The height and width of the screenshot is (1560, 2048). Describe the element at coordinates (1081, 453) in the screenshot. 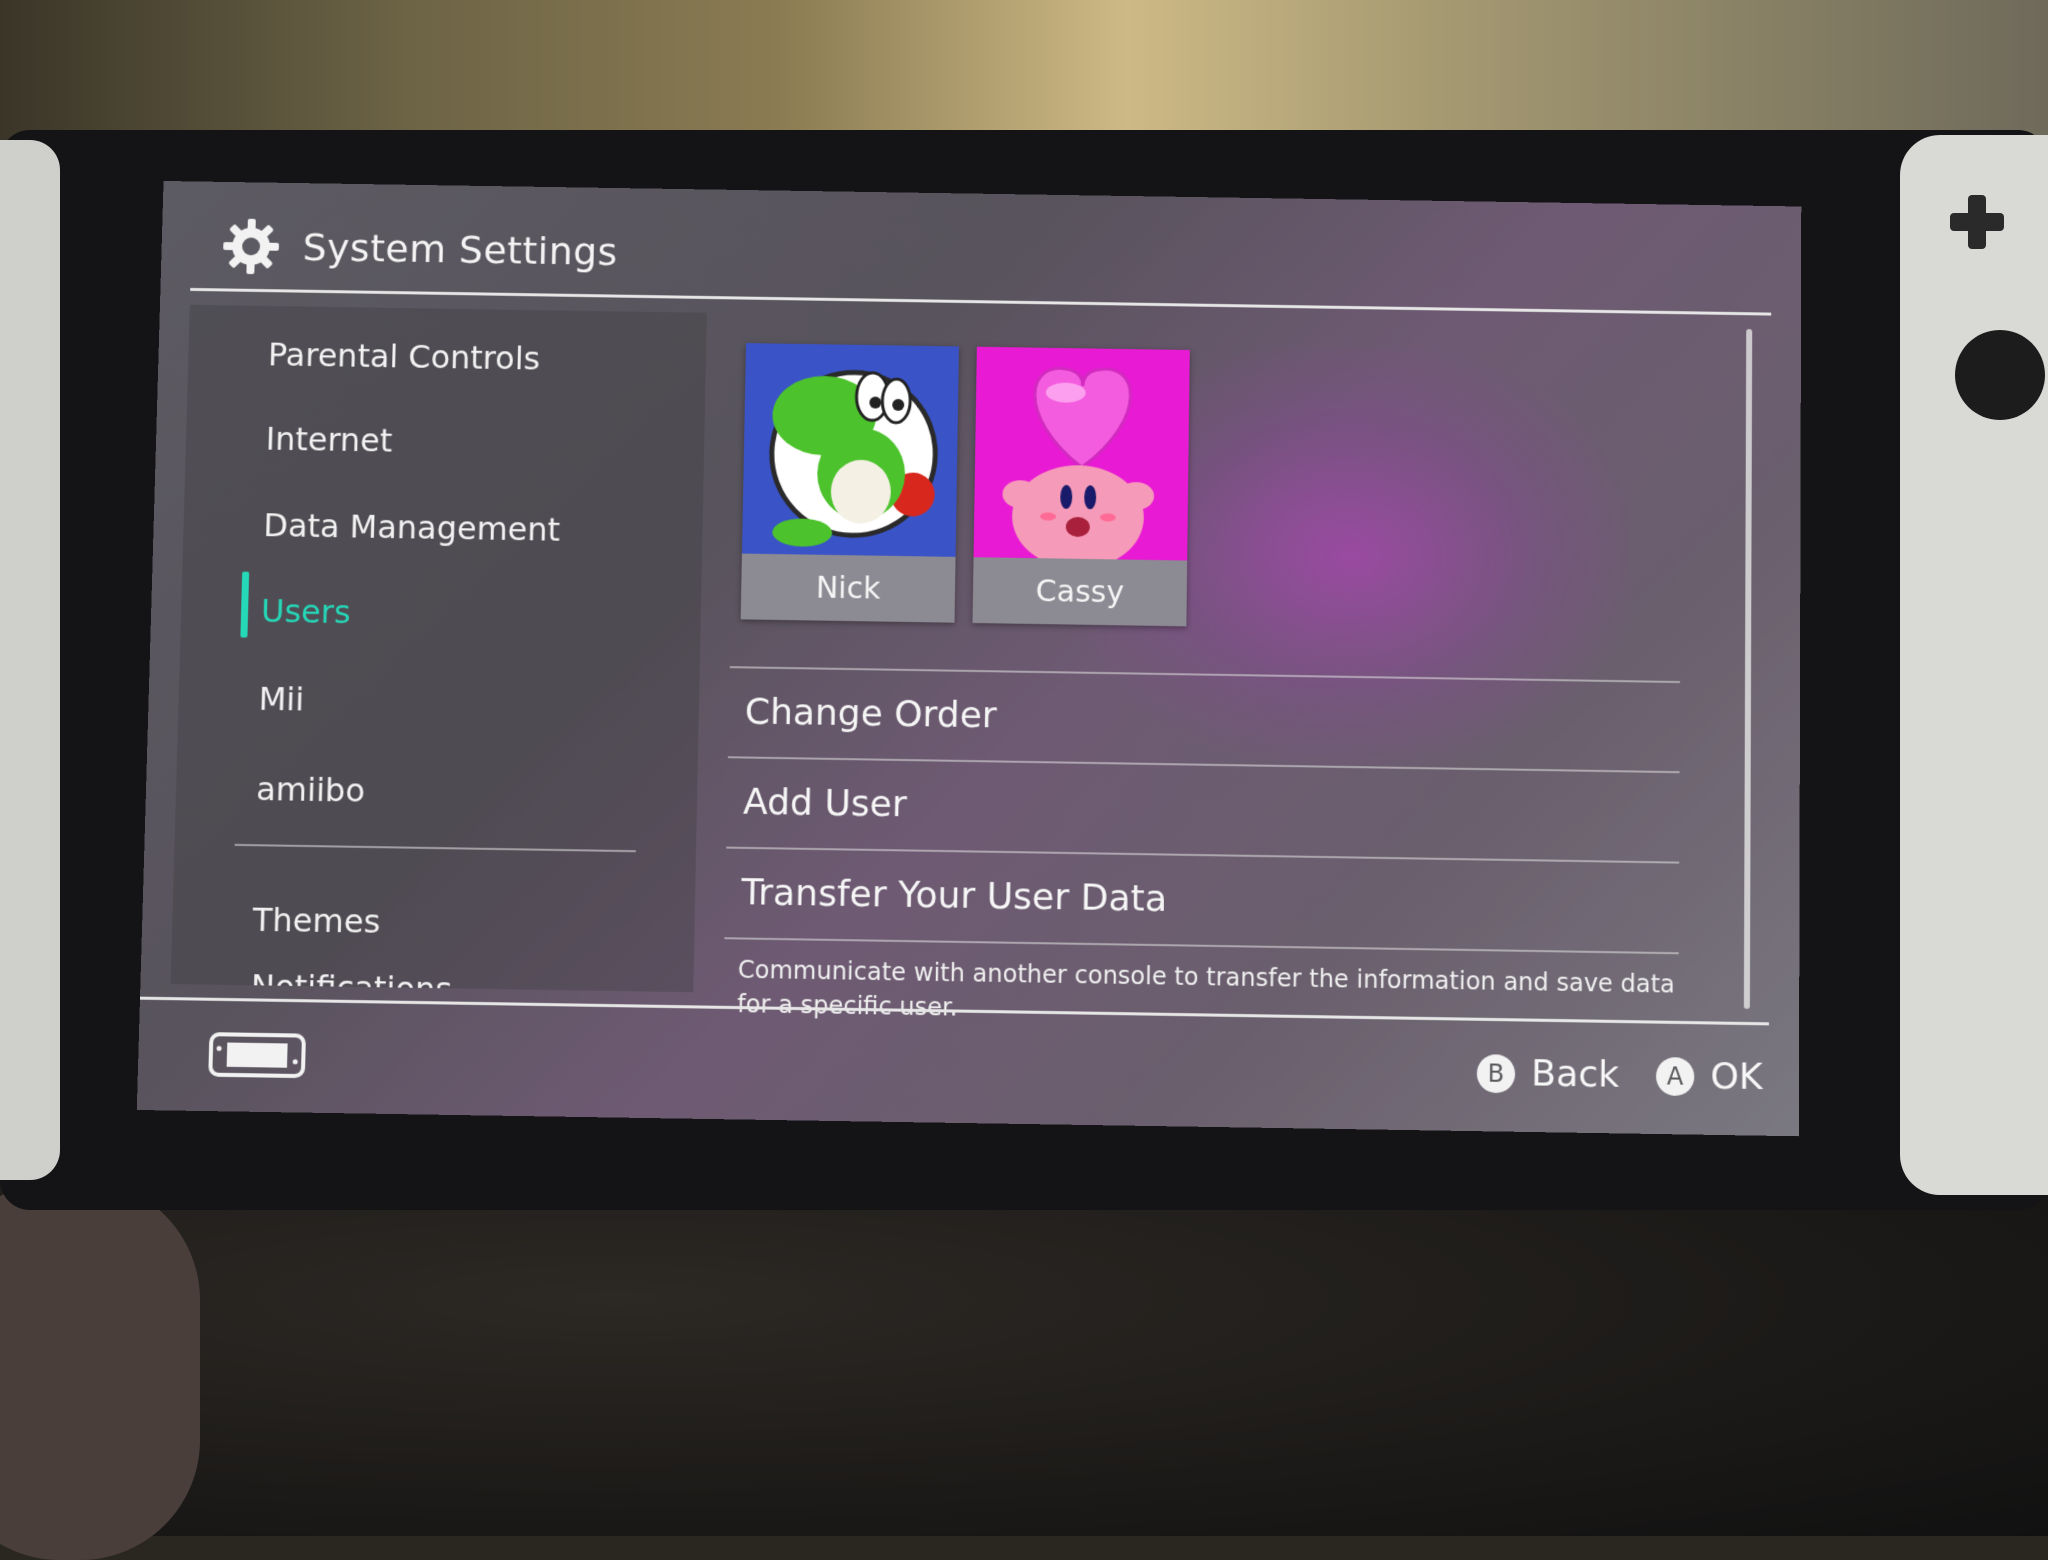

I see `kirby-heart-avatar-icon` at that location.